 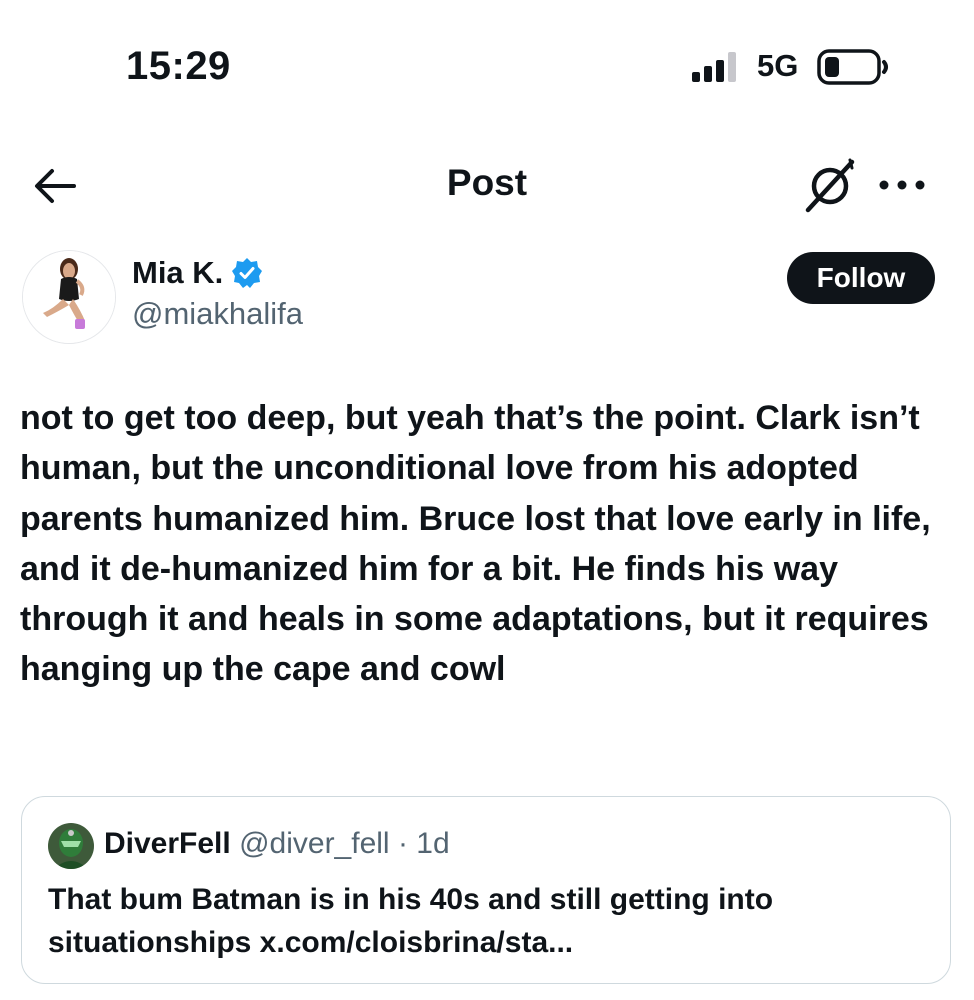 What do you see at coordinates (178, 66) in the screenshot?
I see `status-time: 15:29` at bounding box center [178, 66].